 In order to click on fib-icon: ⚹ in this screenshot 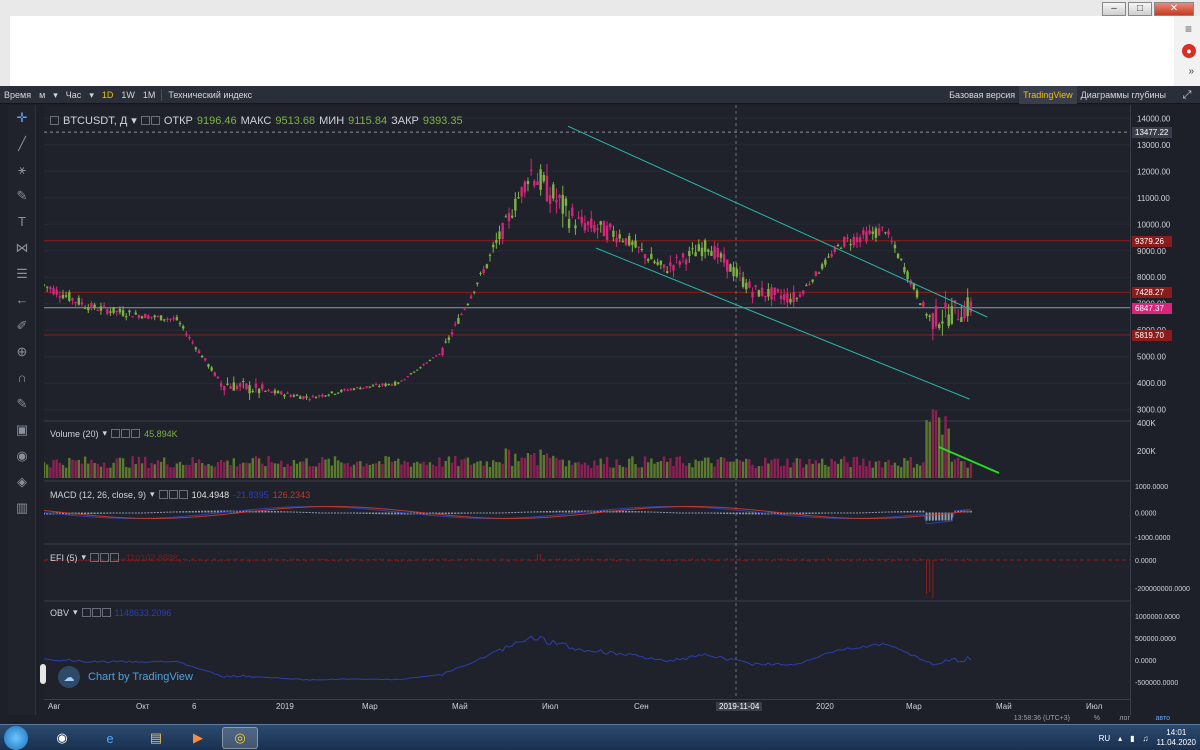, I will do `click(22, 170)`.